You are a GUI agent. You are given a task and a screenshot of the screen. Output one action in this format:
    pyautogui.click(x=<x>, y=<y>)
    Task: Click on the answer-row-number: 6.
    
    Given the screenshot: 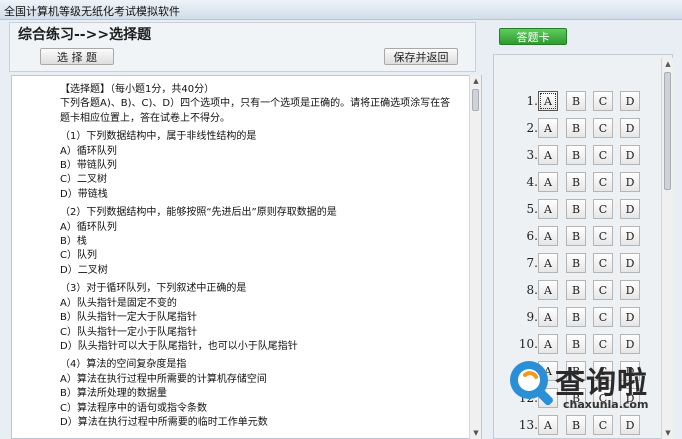 What is the action you would take?
    pyautogui.click(x=532, y=236)
    